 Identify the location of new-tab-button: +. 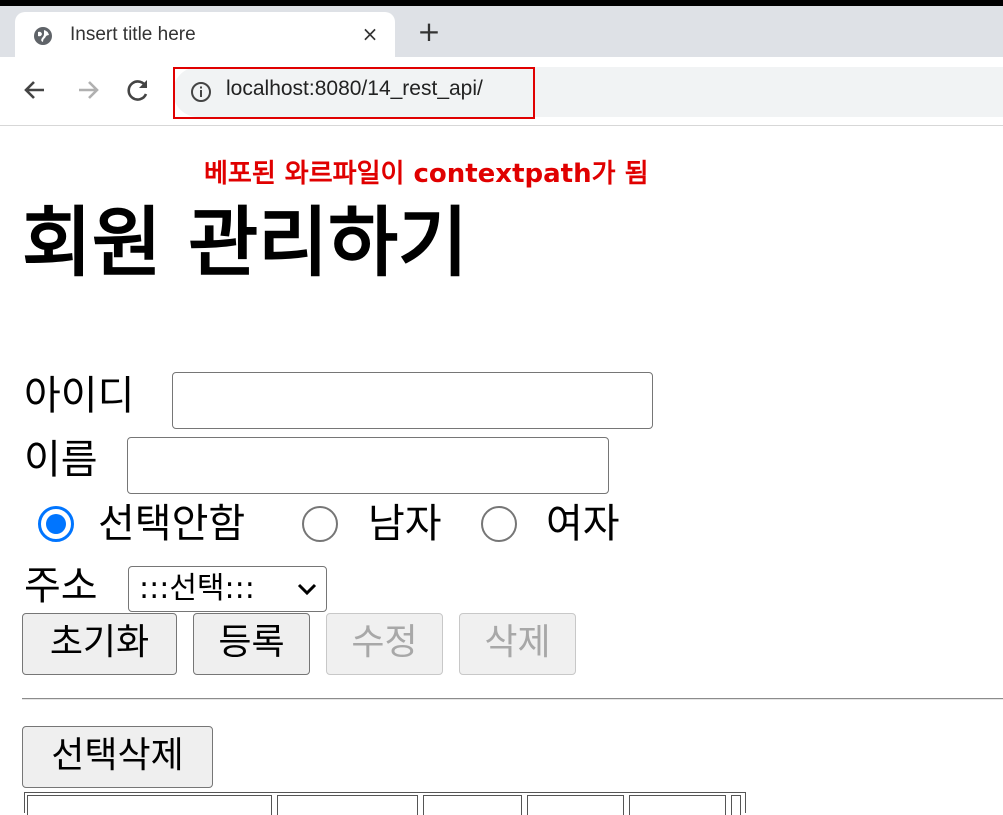
(429, 33).